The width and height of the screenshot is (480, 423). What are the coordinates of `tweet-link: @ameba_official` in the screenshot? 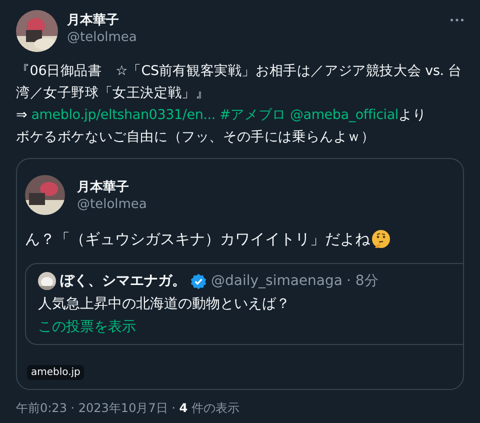 It's located at (344, 115).